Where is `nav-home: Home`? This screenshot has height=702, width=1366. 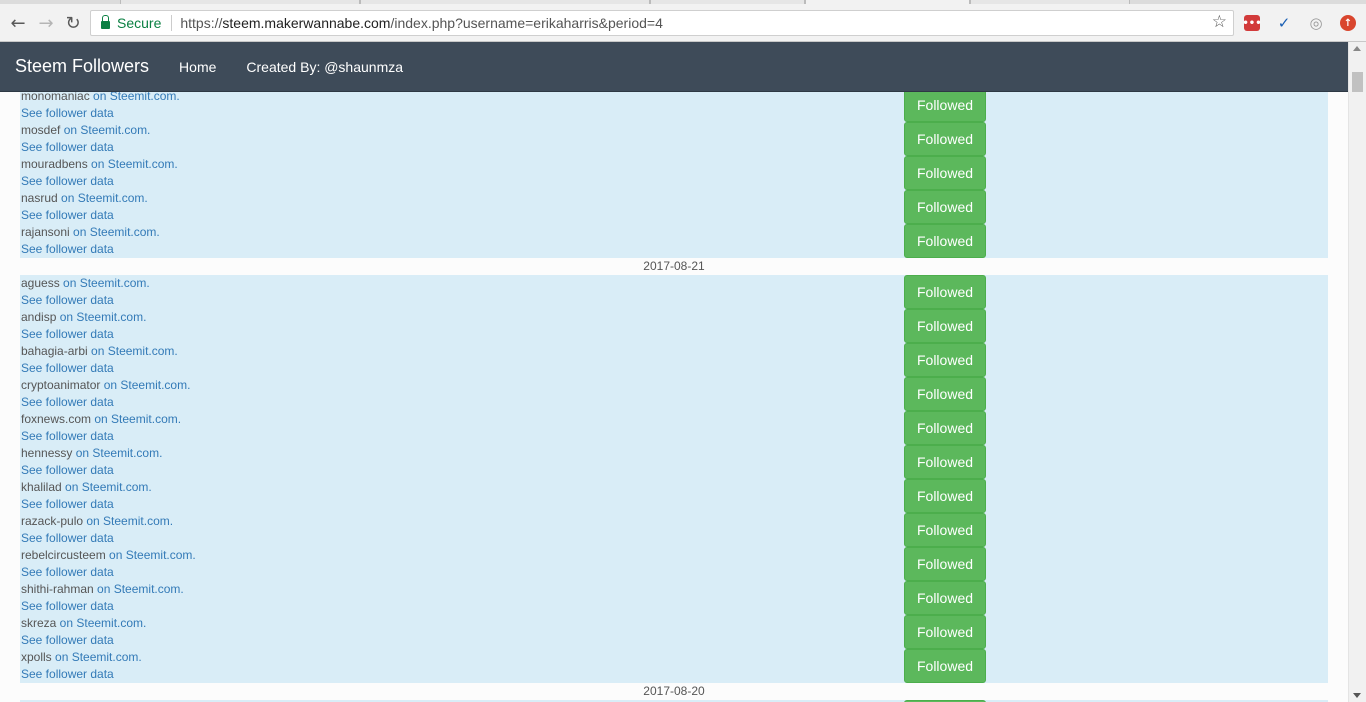
nav-home: Home is located at coordinates (197, 67).